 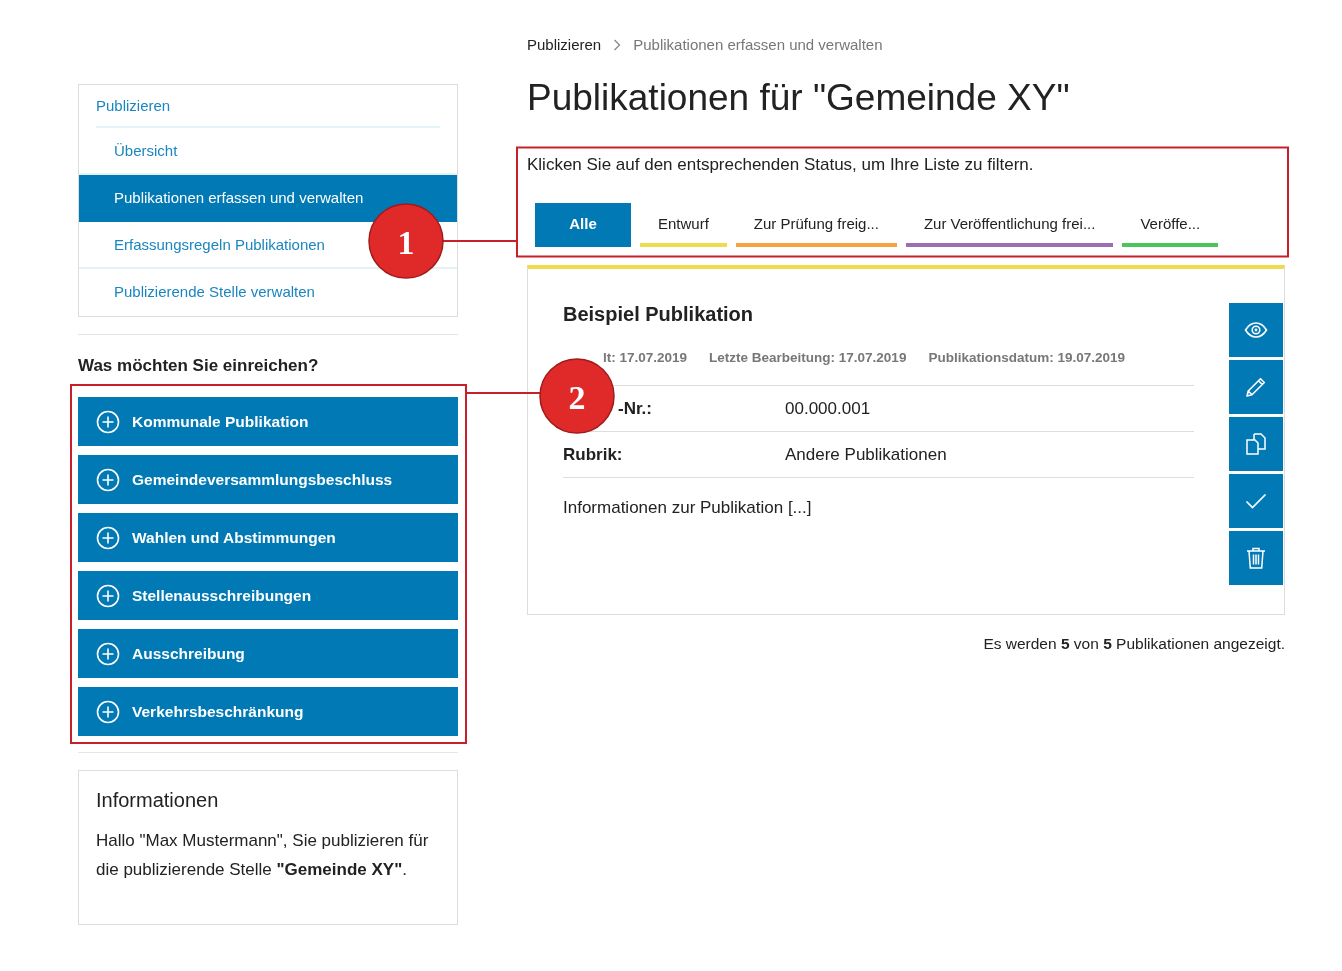 What do you see at coordinates (268, 711) in the screenshot?
I see `add-button: Verkehrsbeschränkung` at bounding box center [268, 711].